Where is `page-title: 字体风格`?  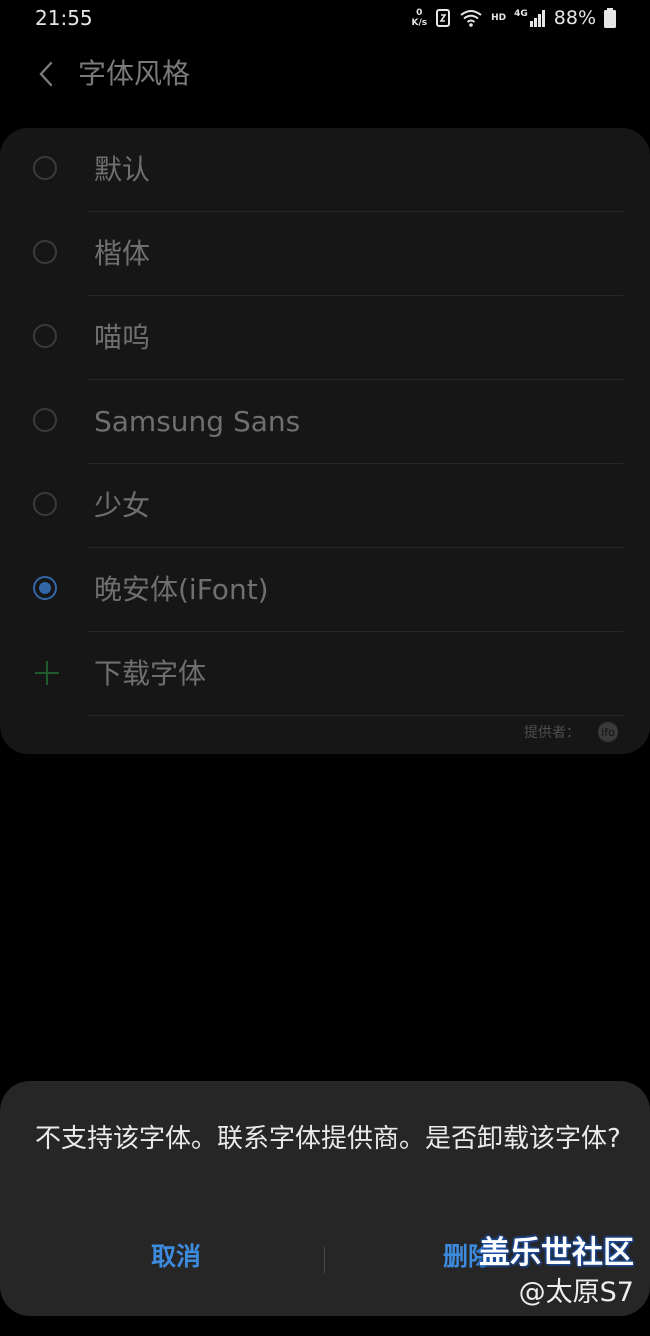
page-title: 字体风格 is located at coordinates (134, 73).